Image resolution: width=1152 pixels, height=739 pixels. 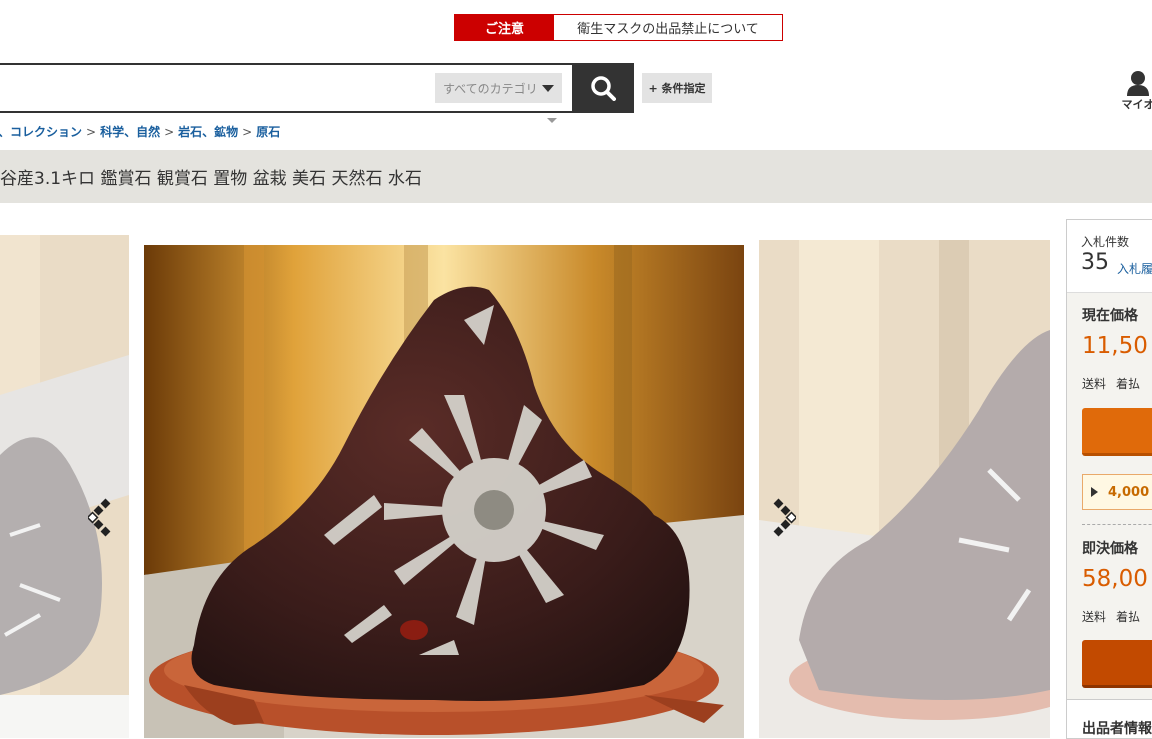 What do you see at coordinates (1115, 579) in the screenshot?
I see `buyout-price: 58,00` at bounding box center [1115, 579].